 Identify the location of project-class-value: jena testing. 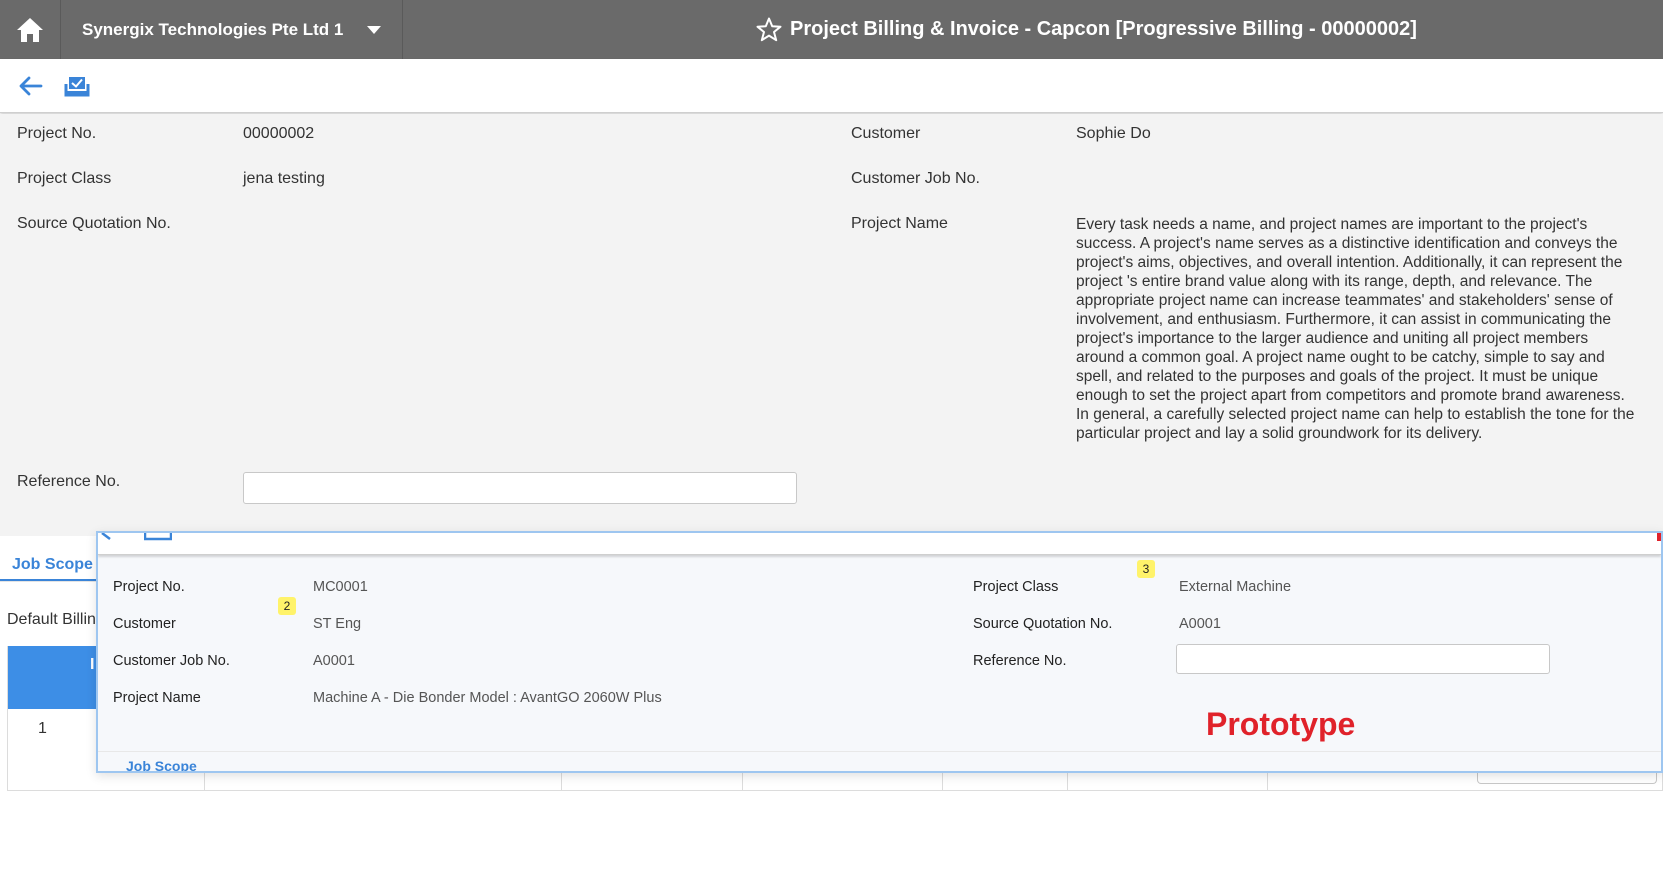
(284, 178).